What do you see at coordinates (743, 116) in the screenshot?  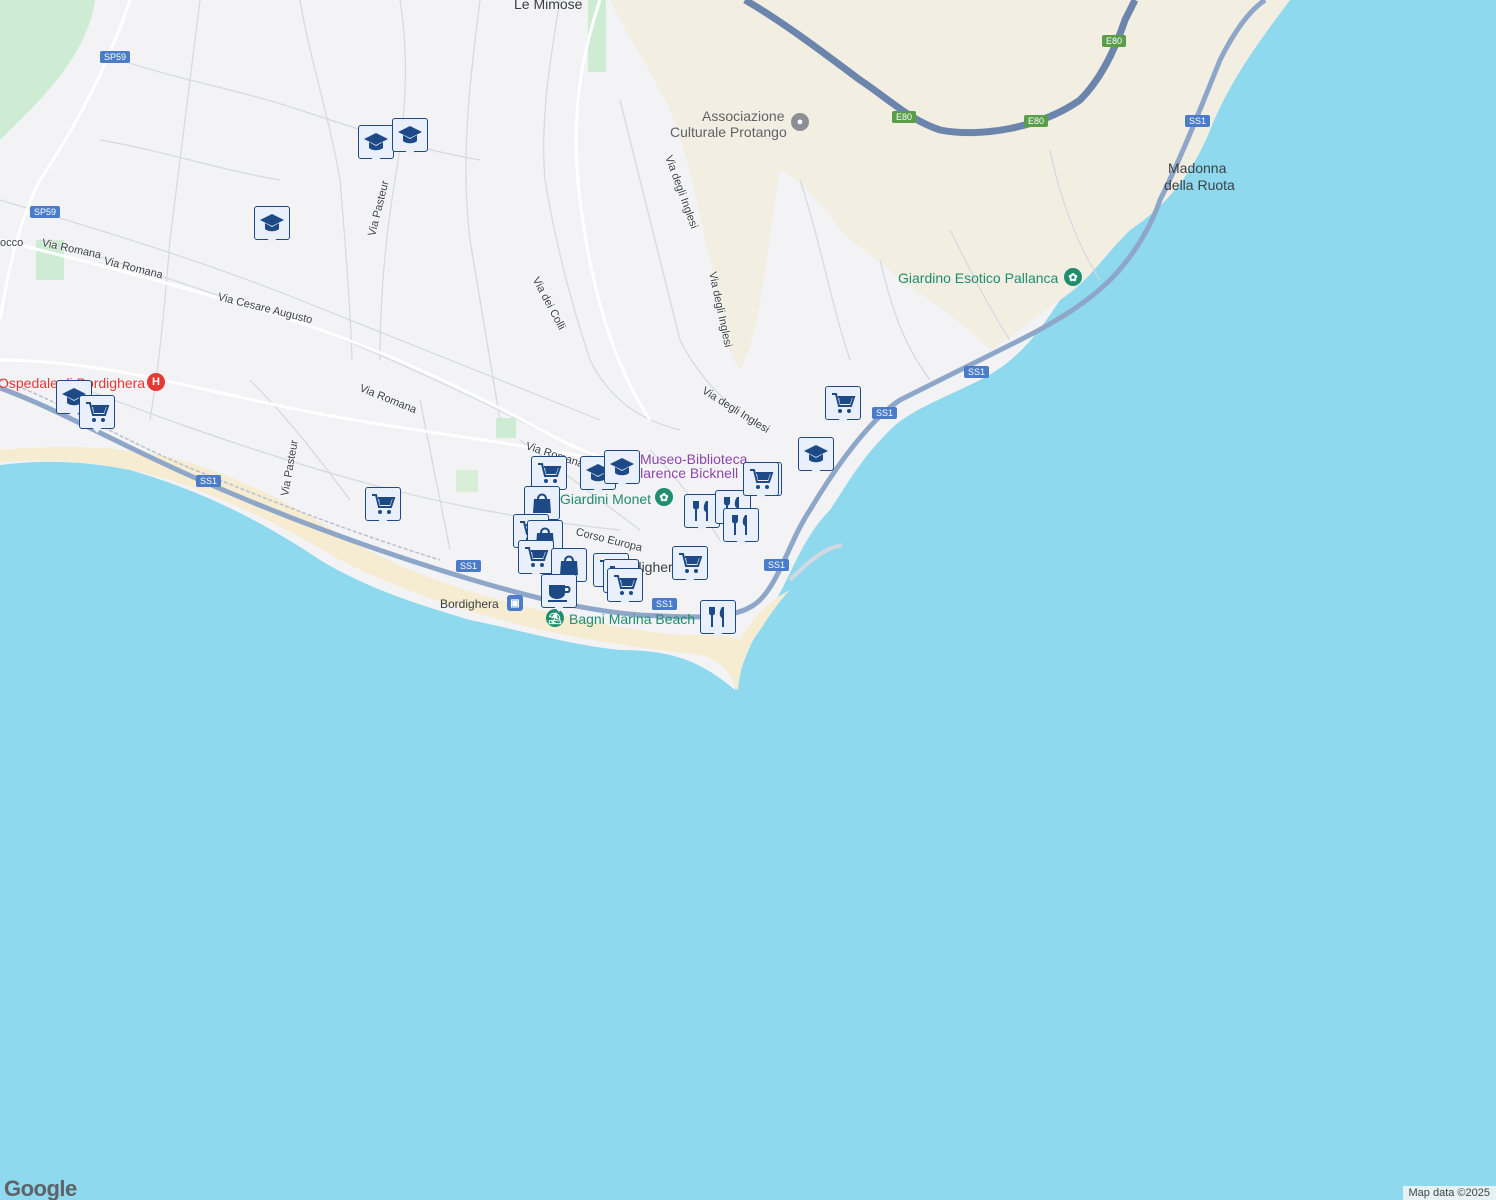 I see `poi-label-associazione: Associazione` at bounding box center [743, 116].